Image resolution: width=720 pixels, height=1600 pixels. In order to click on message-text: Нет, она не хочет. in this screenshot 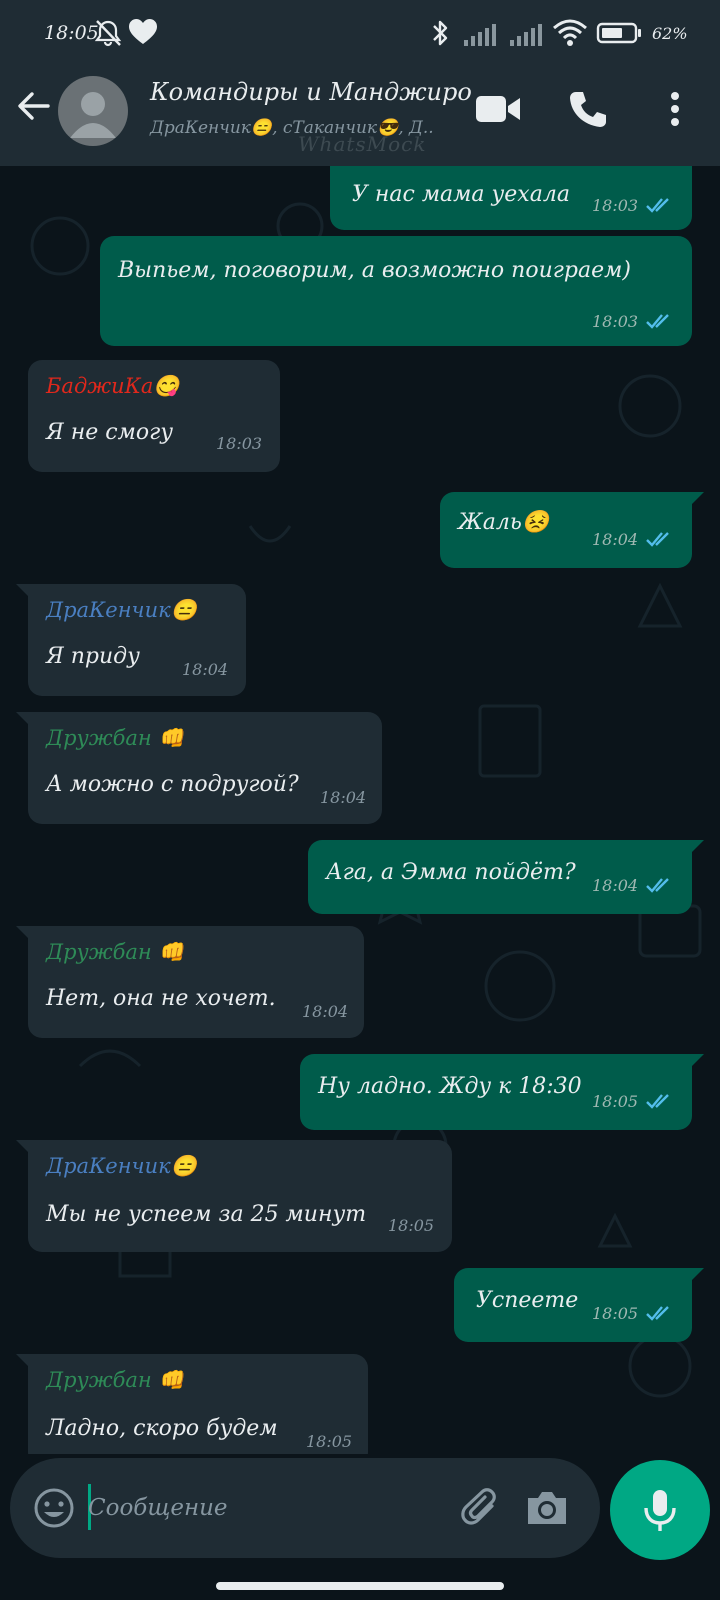, I will do `click(161, 998)`.